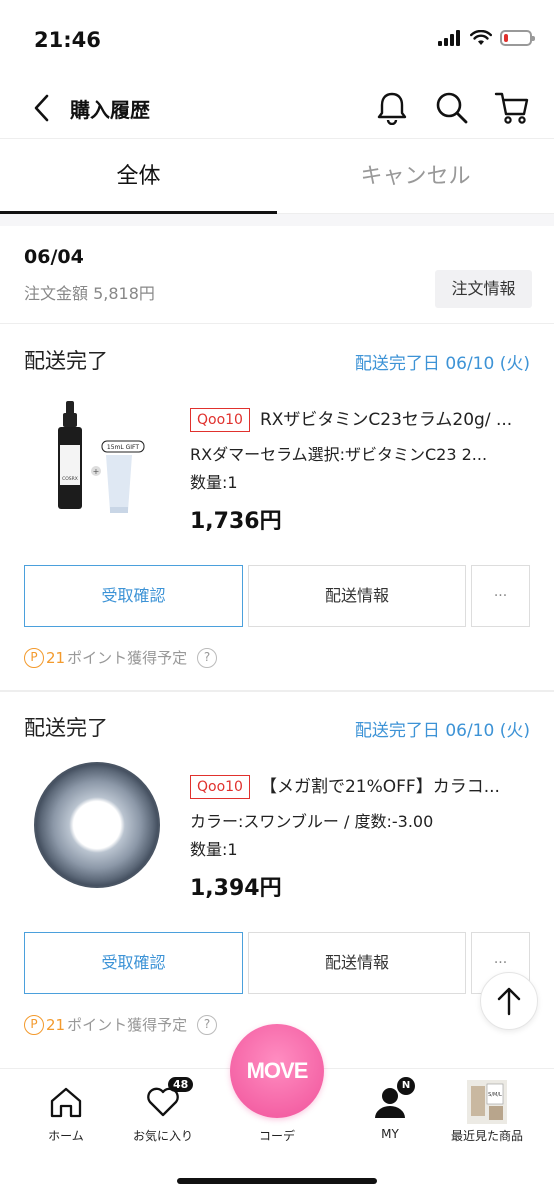 The height and width of the screenshot is (1199, 554). Describe the element at coordinates (181, 1084) in the screenshot. I see `favorites-count-badge: 48` at that location.